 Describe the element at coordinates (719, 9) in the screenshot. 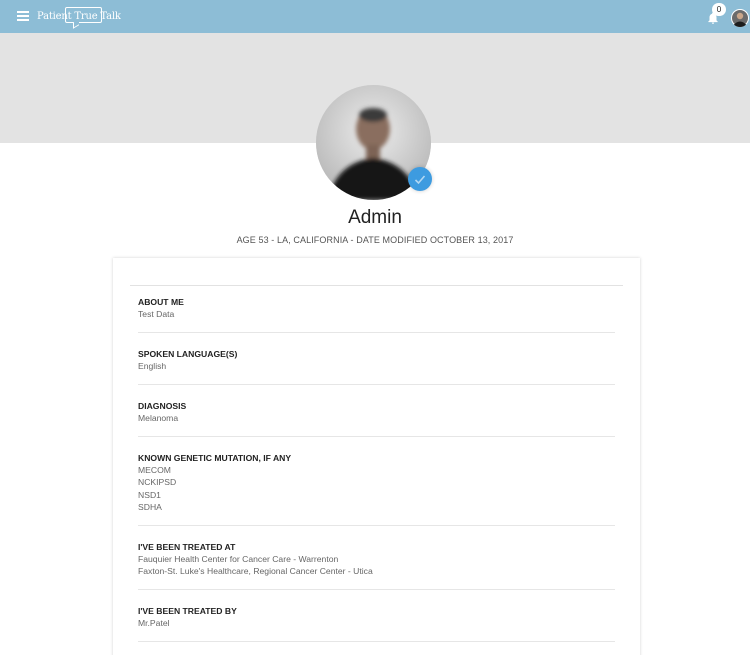

I see `notification-count-badge: 0` at that location.